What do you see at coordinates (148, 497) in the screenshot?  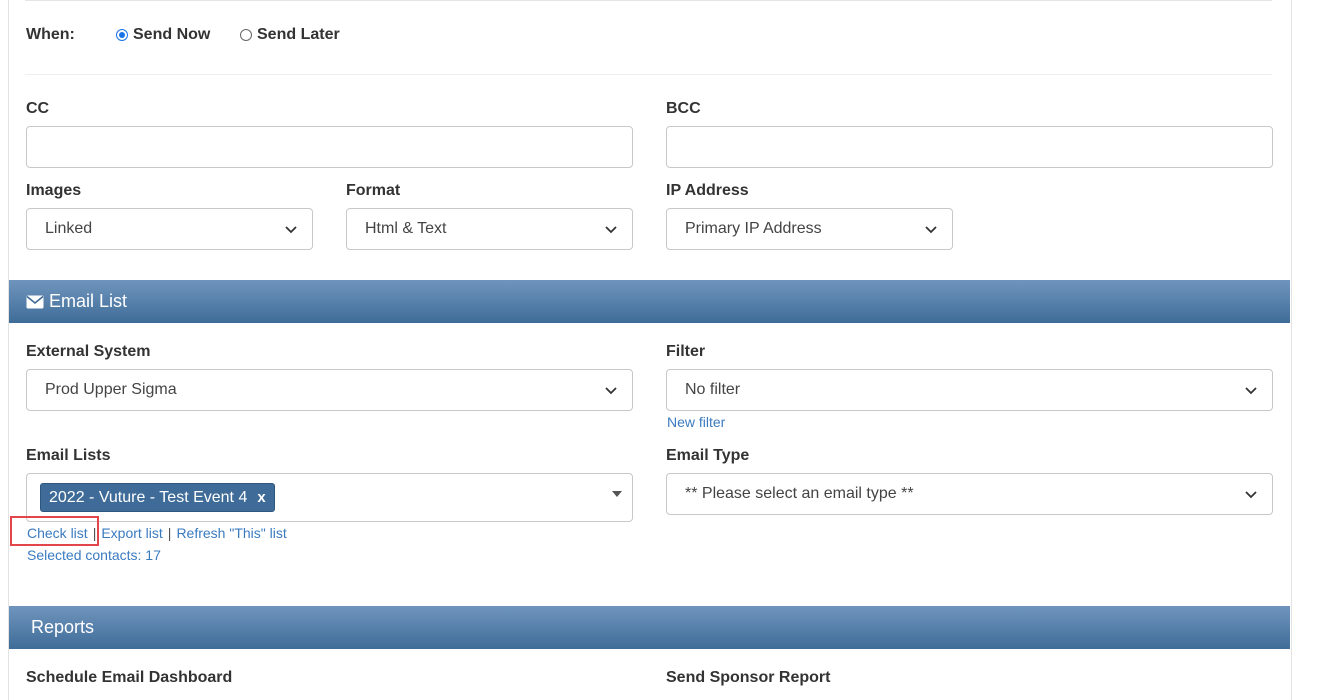 I see `email-list-tag-label: 2022 - Vuture - Test Event 4` at bounding box center [148, 497].